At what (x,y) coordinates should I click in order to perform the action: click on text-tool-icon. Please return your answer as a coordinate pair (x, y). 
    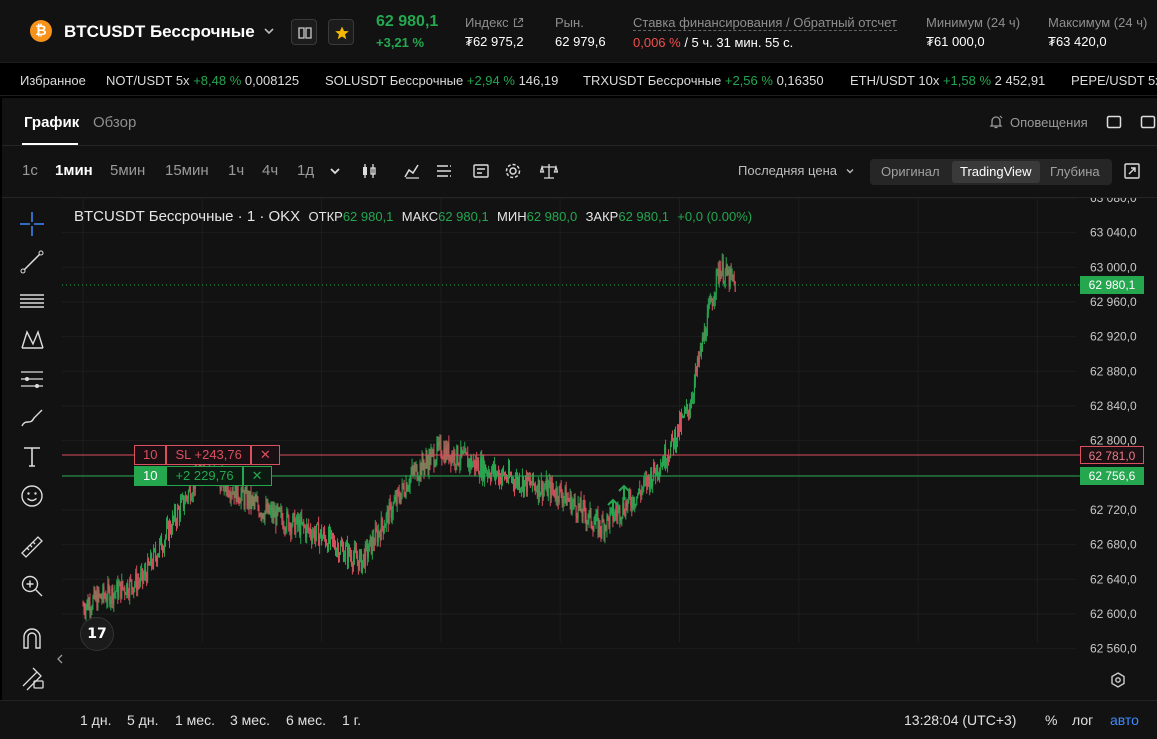
    Looking at the image, I should click on (32, 457).